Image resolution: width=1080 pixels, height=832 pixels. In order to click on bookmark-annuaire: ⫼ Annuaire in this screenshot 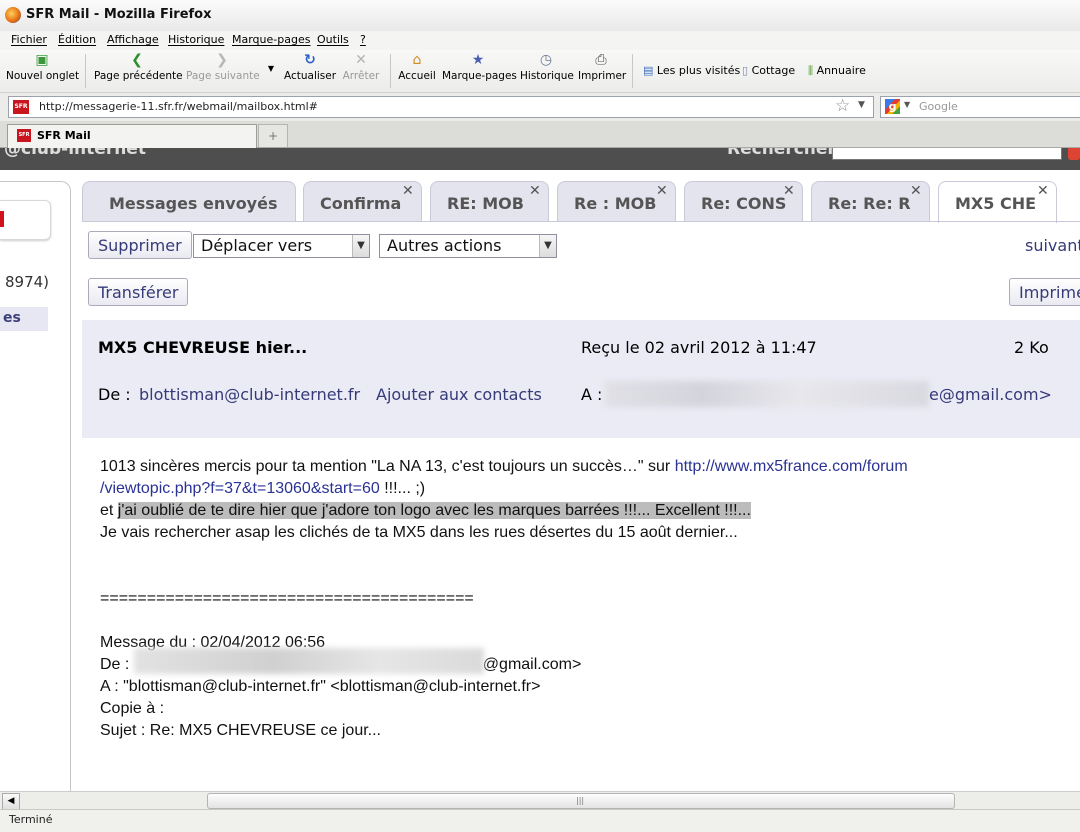, I will do `click(837, 71)`.